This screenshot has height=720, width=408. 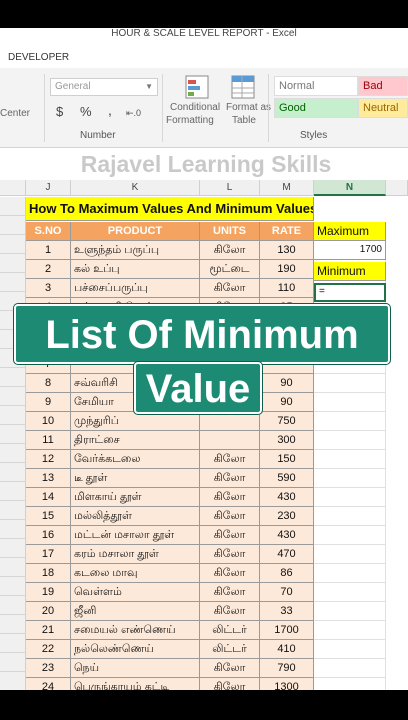 I want to click on style-bad: Bad, so click(x=383, y=86).